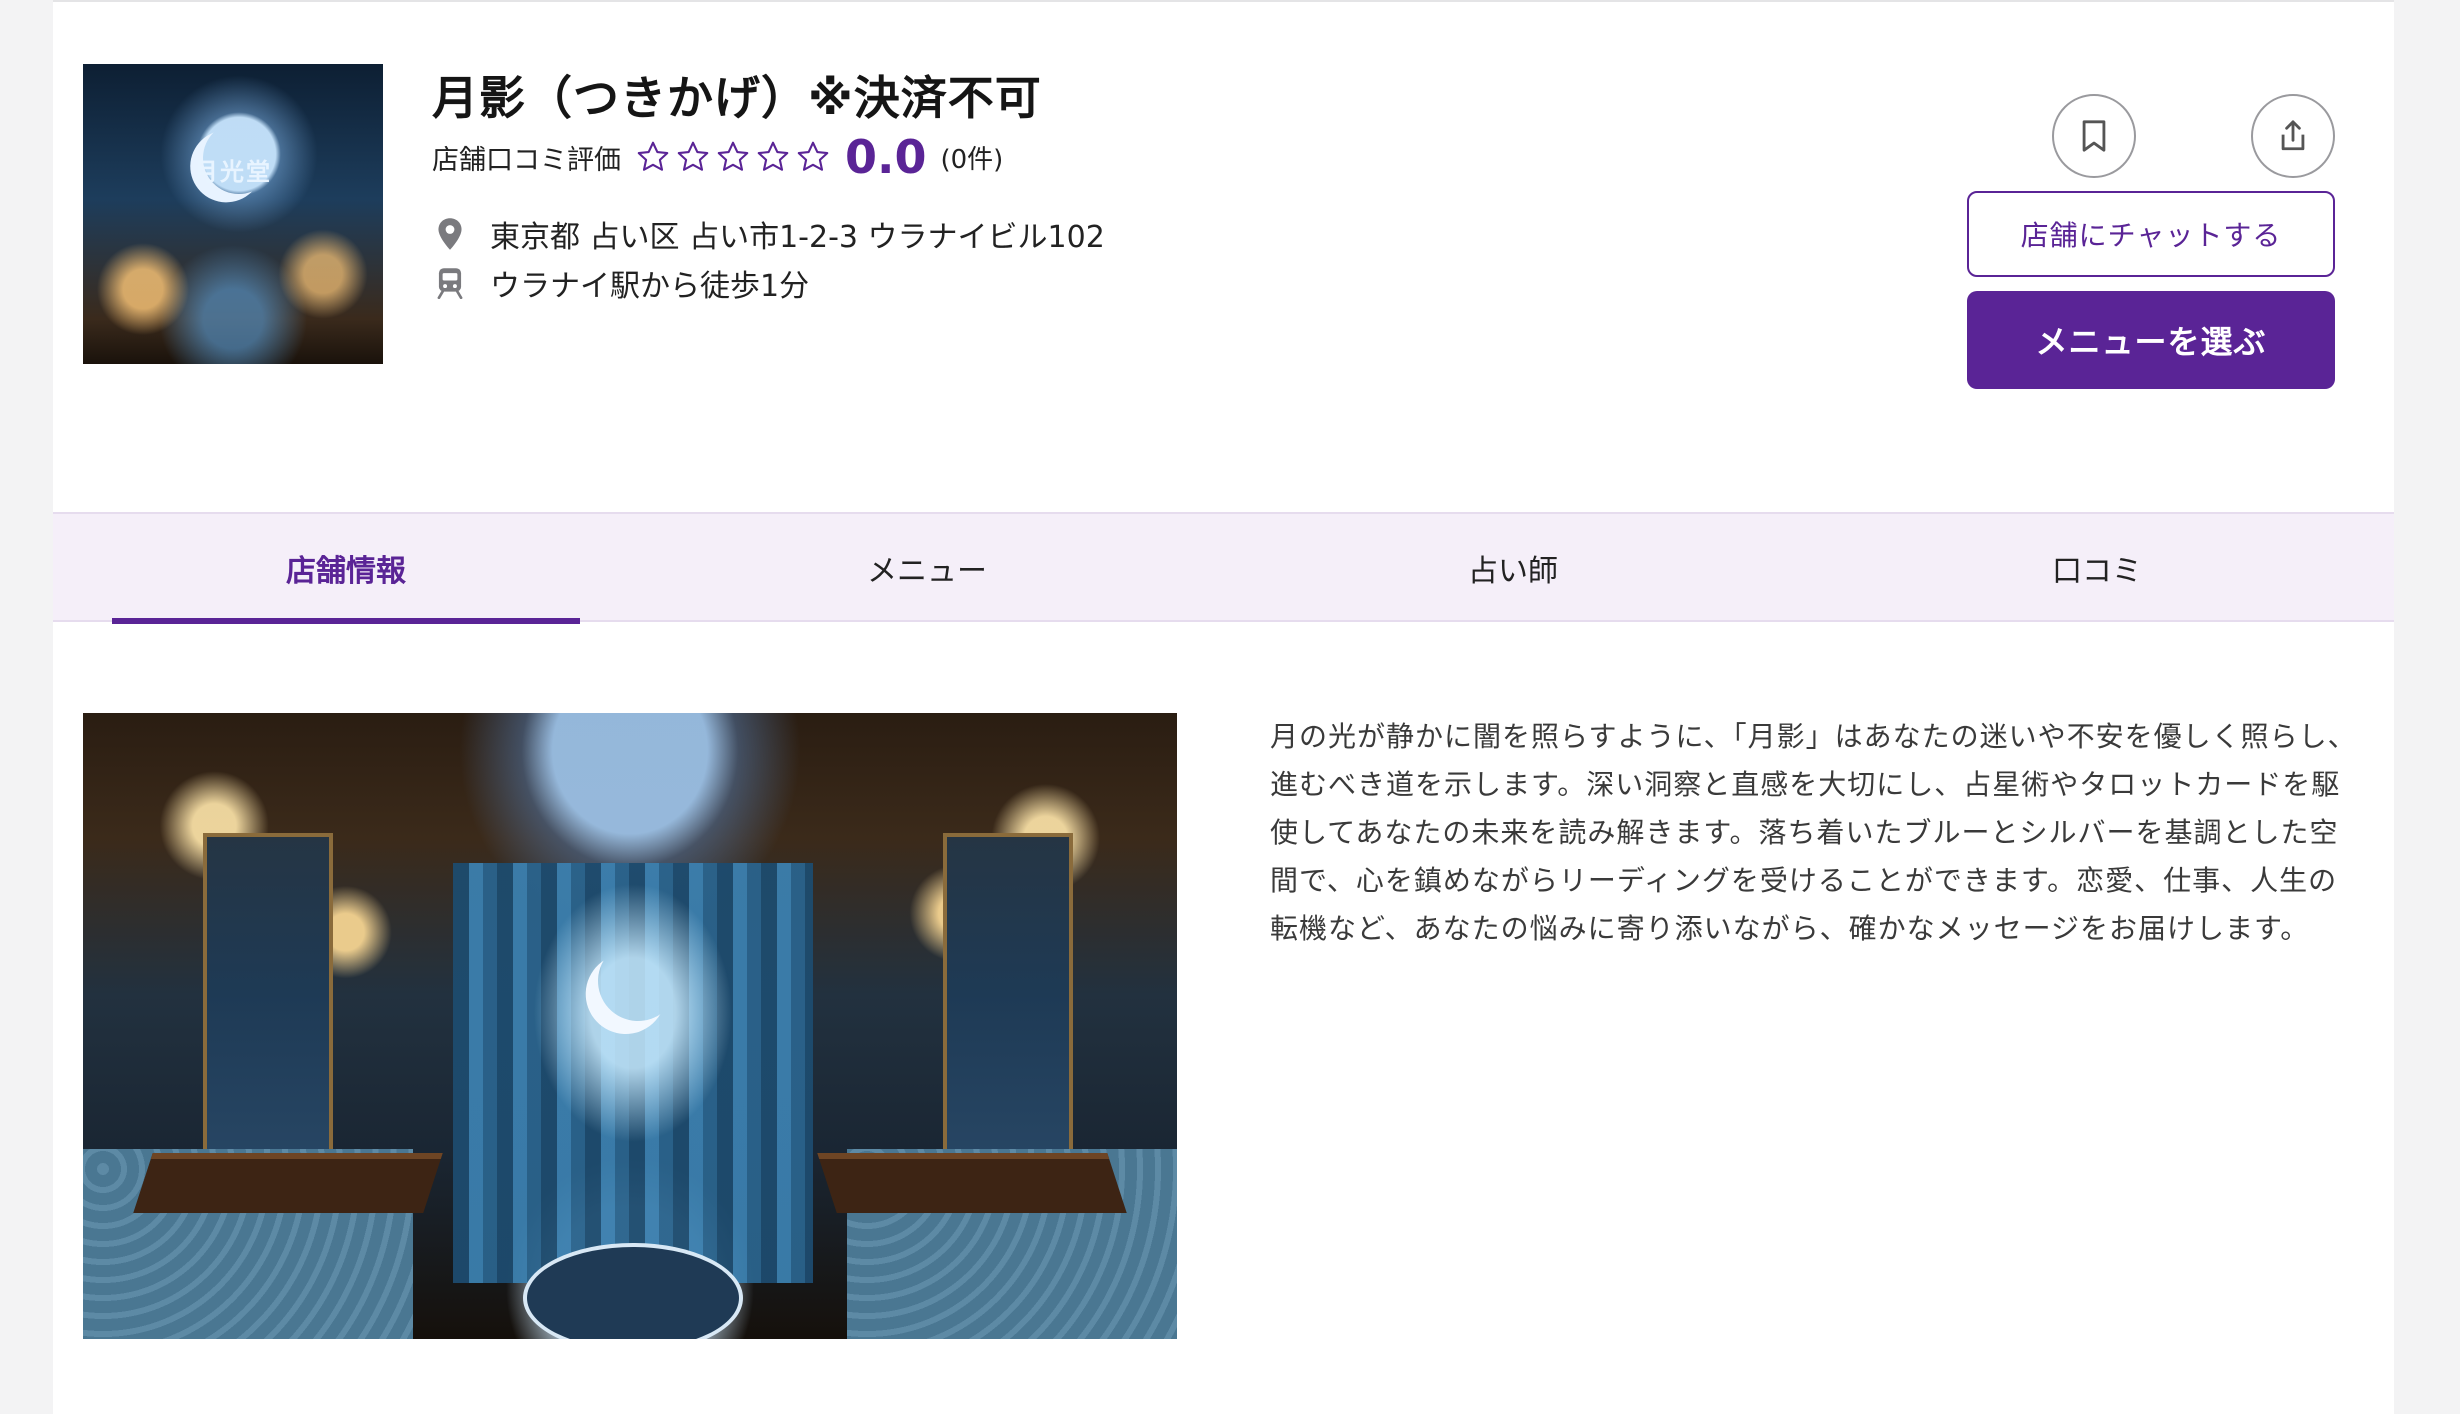  I want to click on rating-count: (0件), so click(972, 159).